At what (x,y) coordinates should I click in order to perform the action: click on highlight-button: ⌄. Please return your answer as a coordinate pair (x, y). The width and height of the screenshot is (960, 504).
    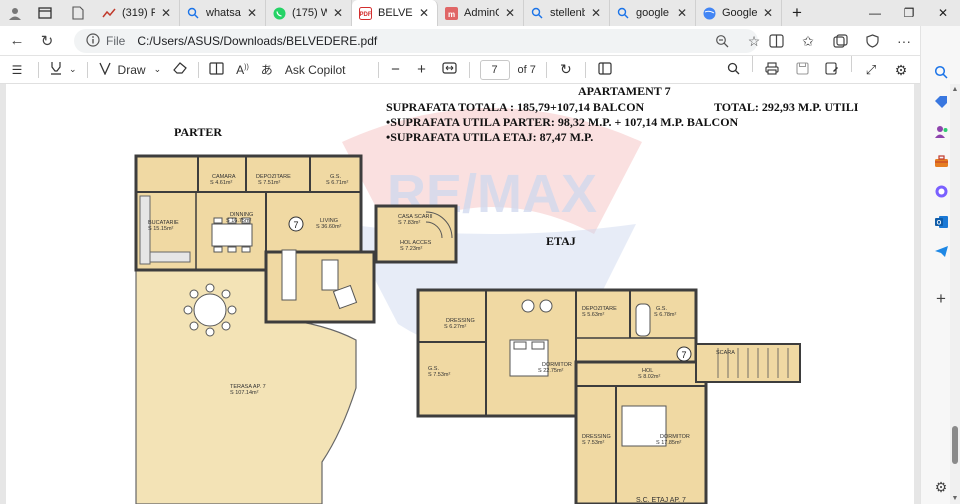
    Looking at the image, I should click on (63, 70).